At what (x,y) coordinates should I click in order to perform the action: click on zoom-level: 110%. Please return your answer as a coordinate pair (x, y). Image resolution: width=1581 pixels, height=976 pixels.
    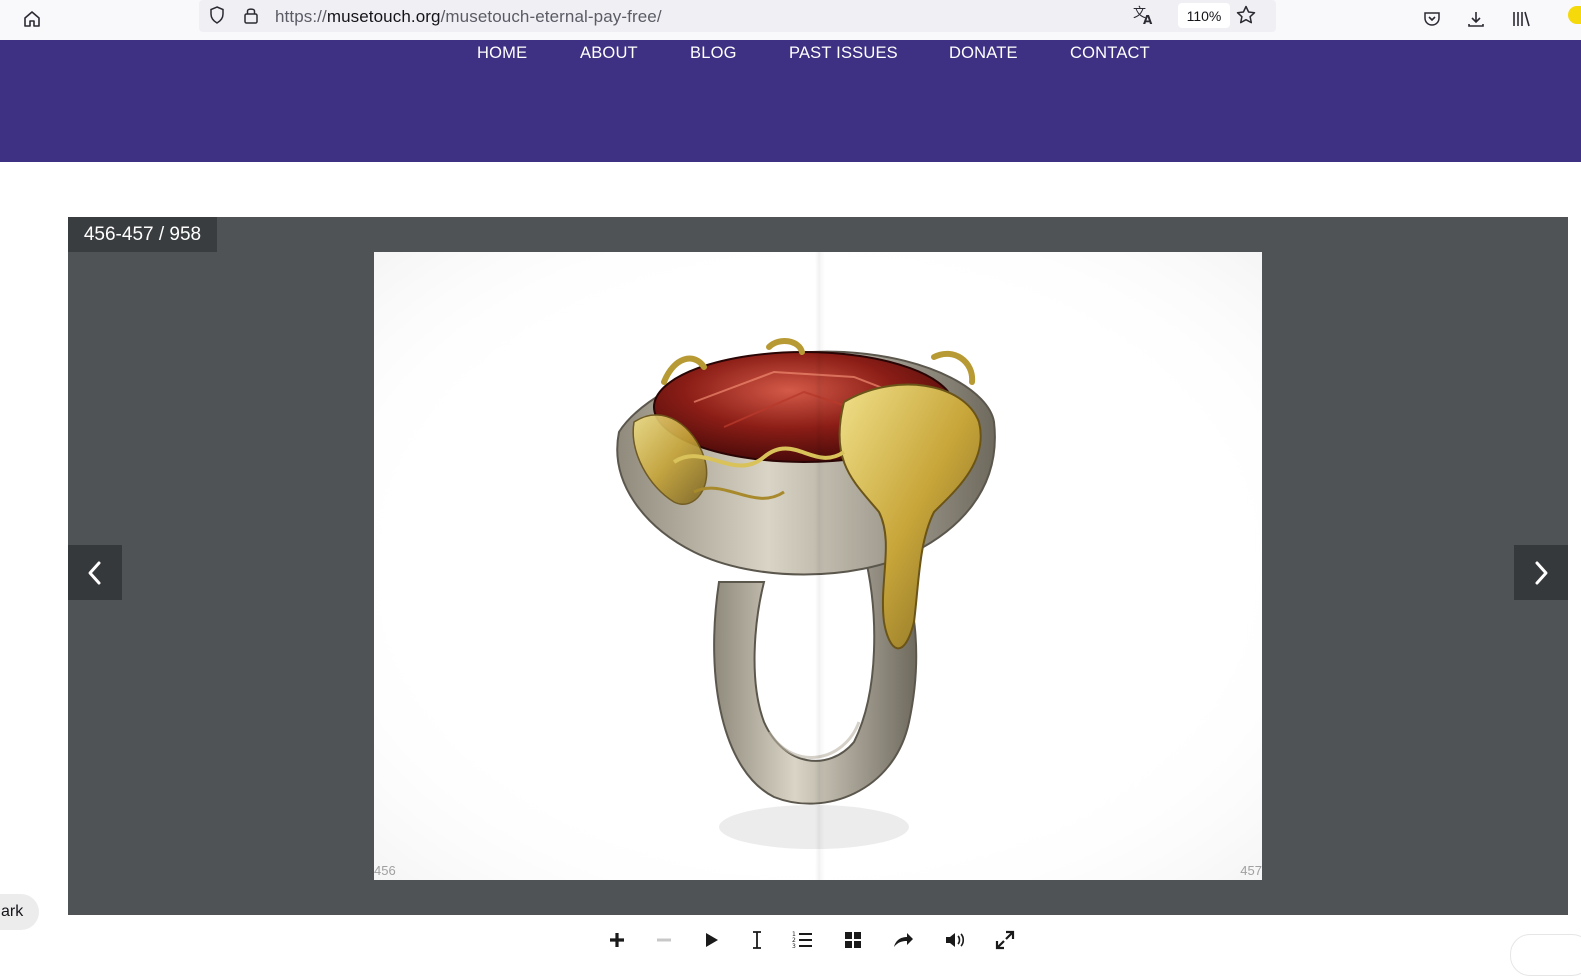
    Looking at the image, I should click on (1204, 15).